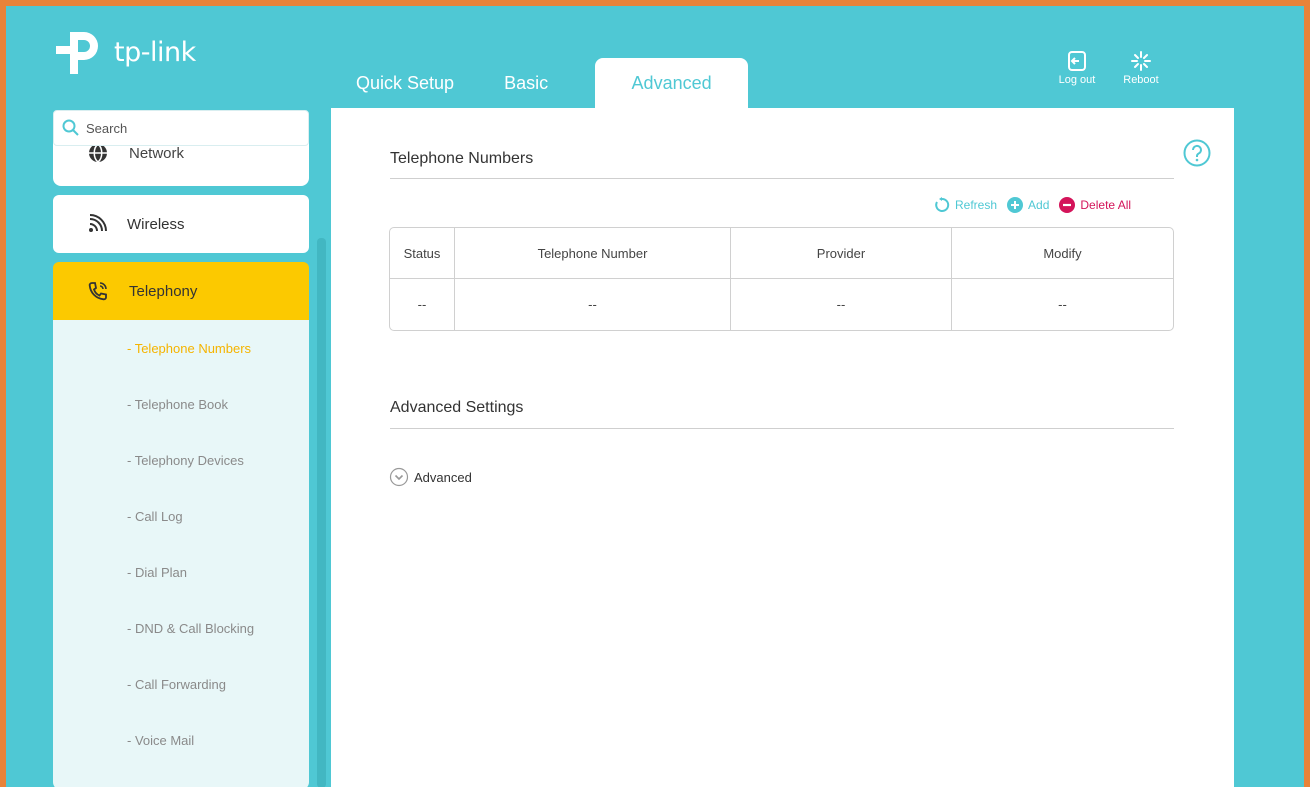 This screenshot has height=787, width=1310. Describe the element at coordinates (321, 512) in the screenshot. I see `sidebar-scrollbar` at that location.